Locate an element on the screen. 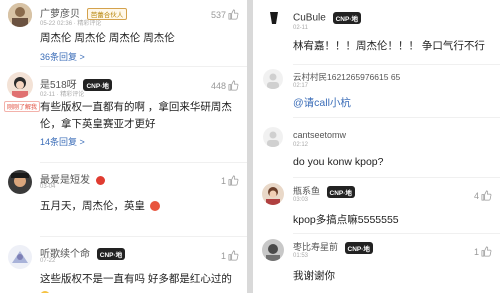 The height and width of the screenshot is (293, 500). like-count: 537 is located at coordinates (218, 14).